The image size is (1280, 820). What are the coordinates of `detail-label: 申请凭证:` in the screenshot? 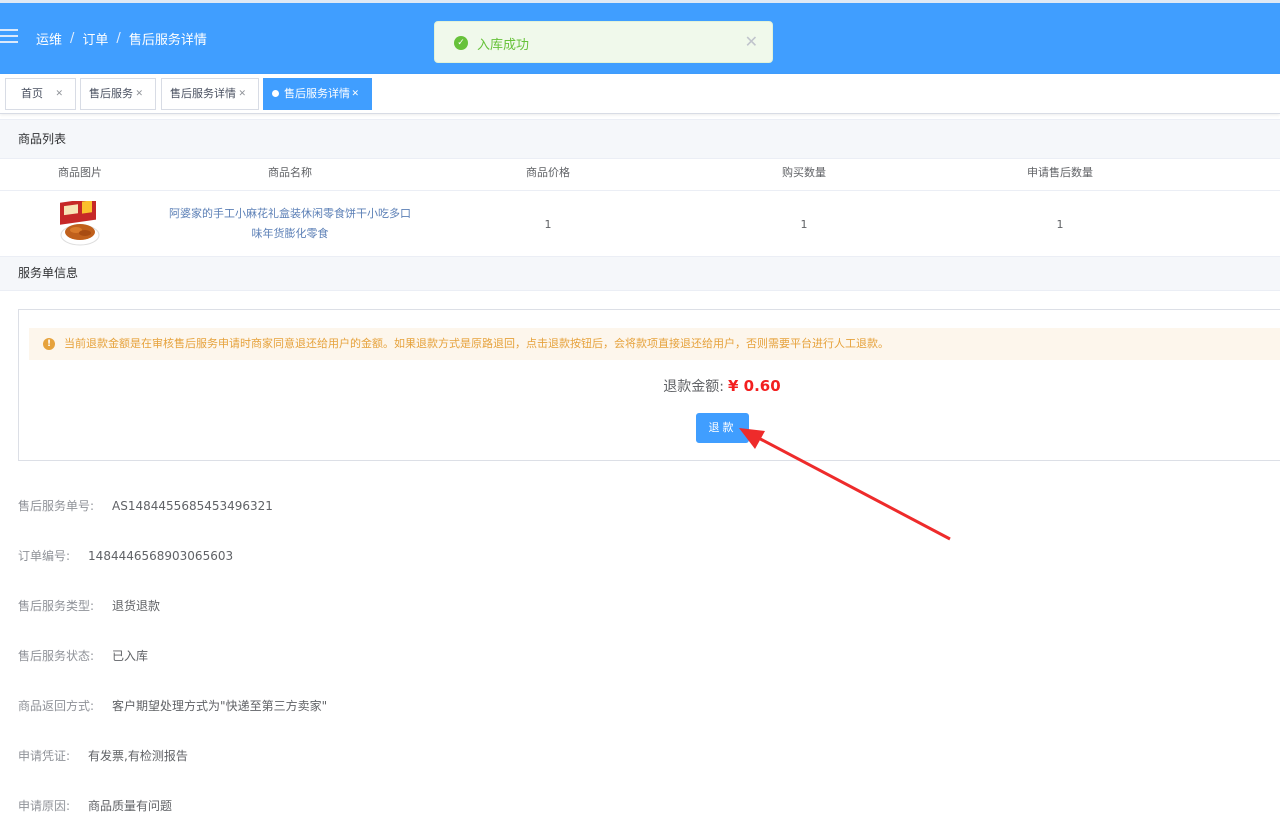 It's located at (44, 756).